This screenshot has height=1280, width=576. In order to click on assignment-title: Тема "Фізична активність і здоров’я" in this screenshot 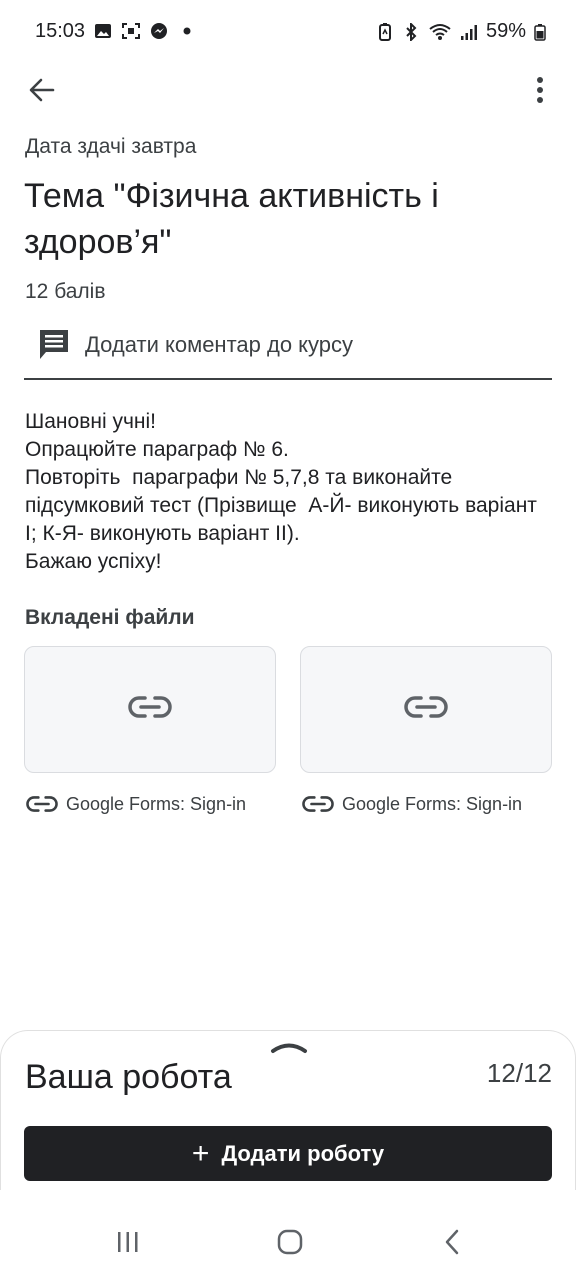, I will do `click(231, 219)`.